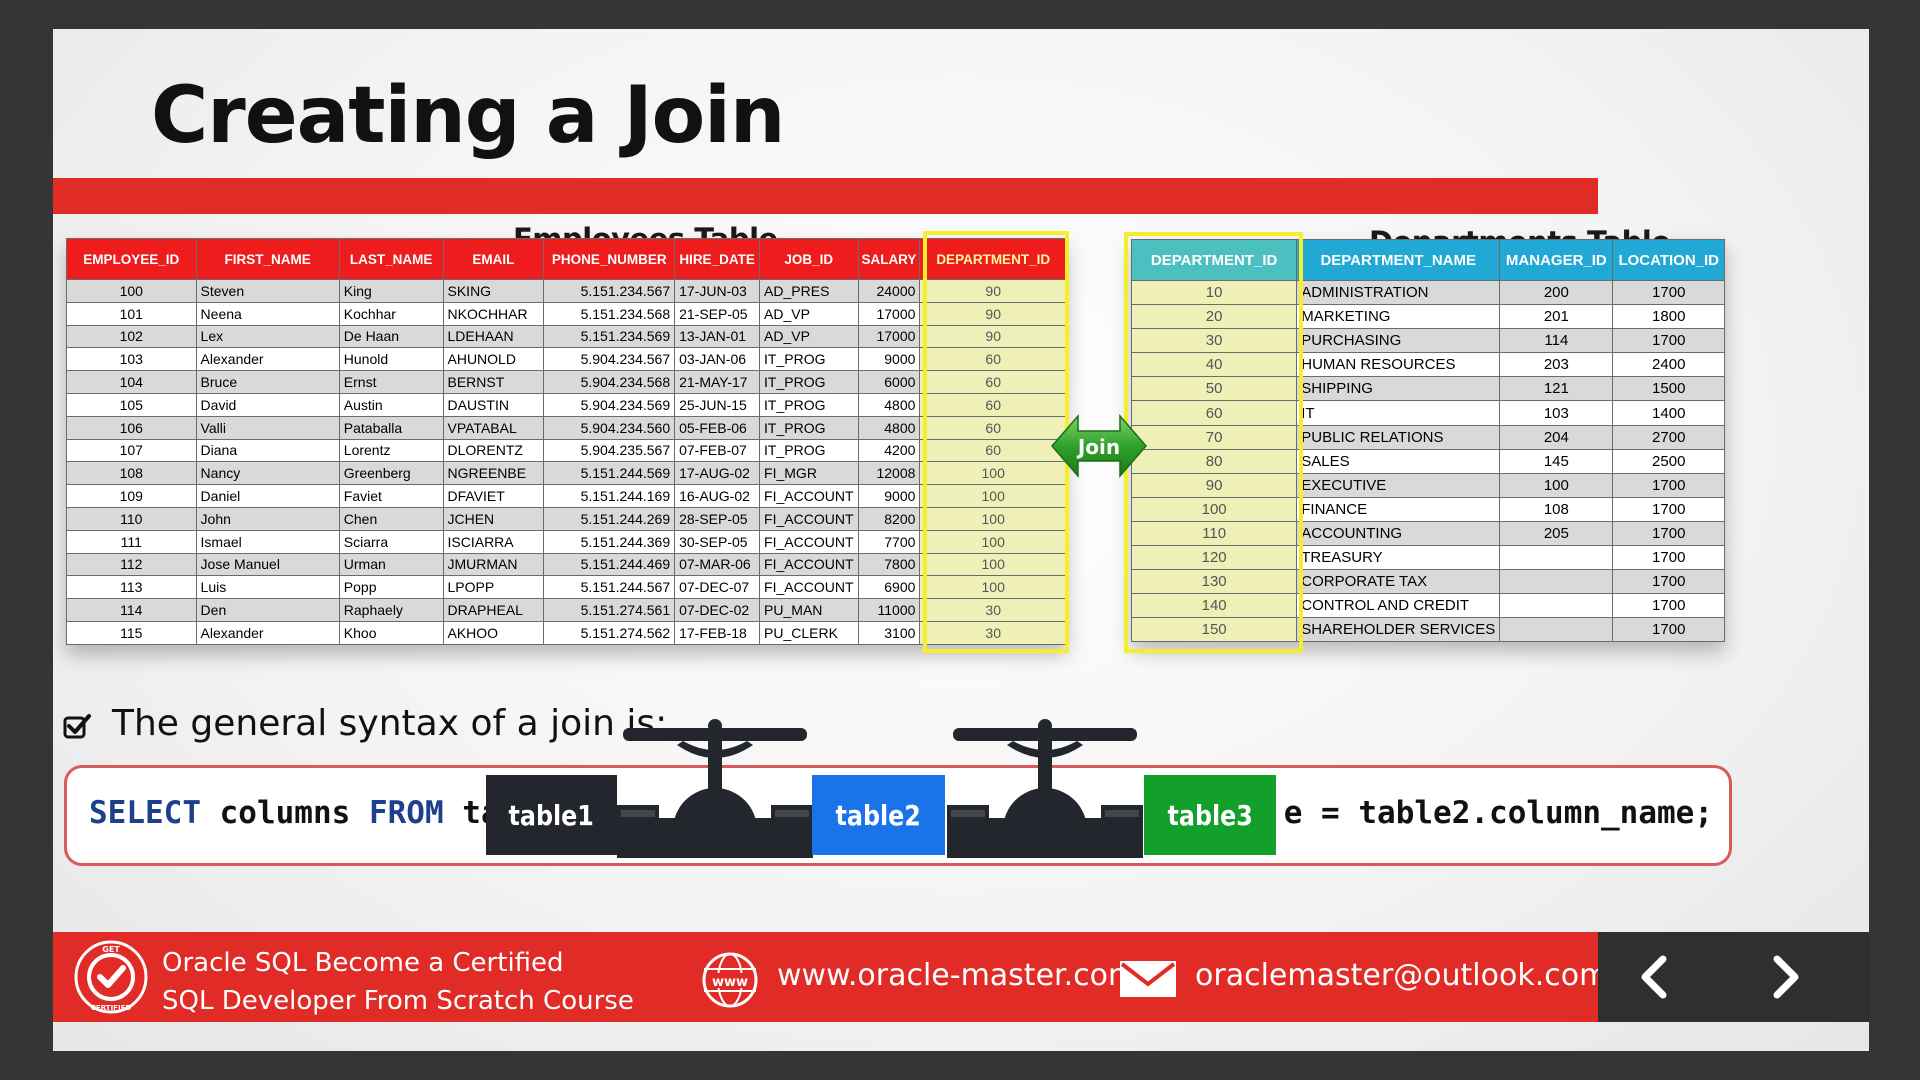 The width and height of the screenshot is (1920, 1080). I want to click on checkbox-checked-icon, so click(77, 726).